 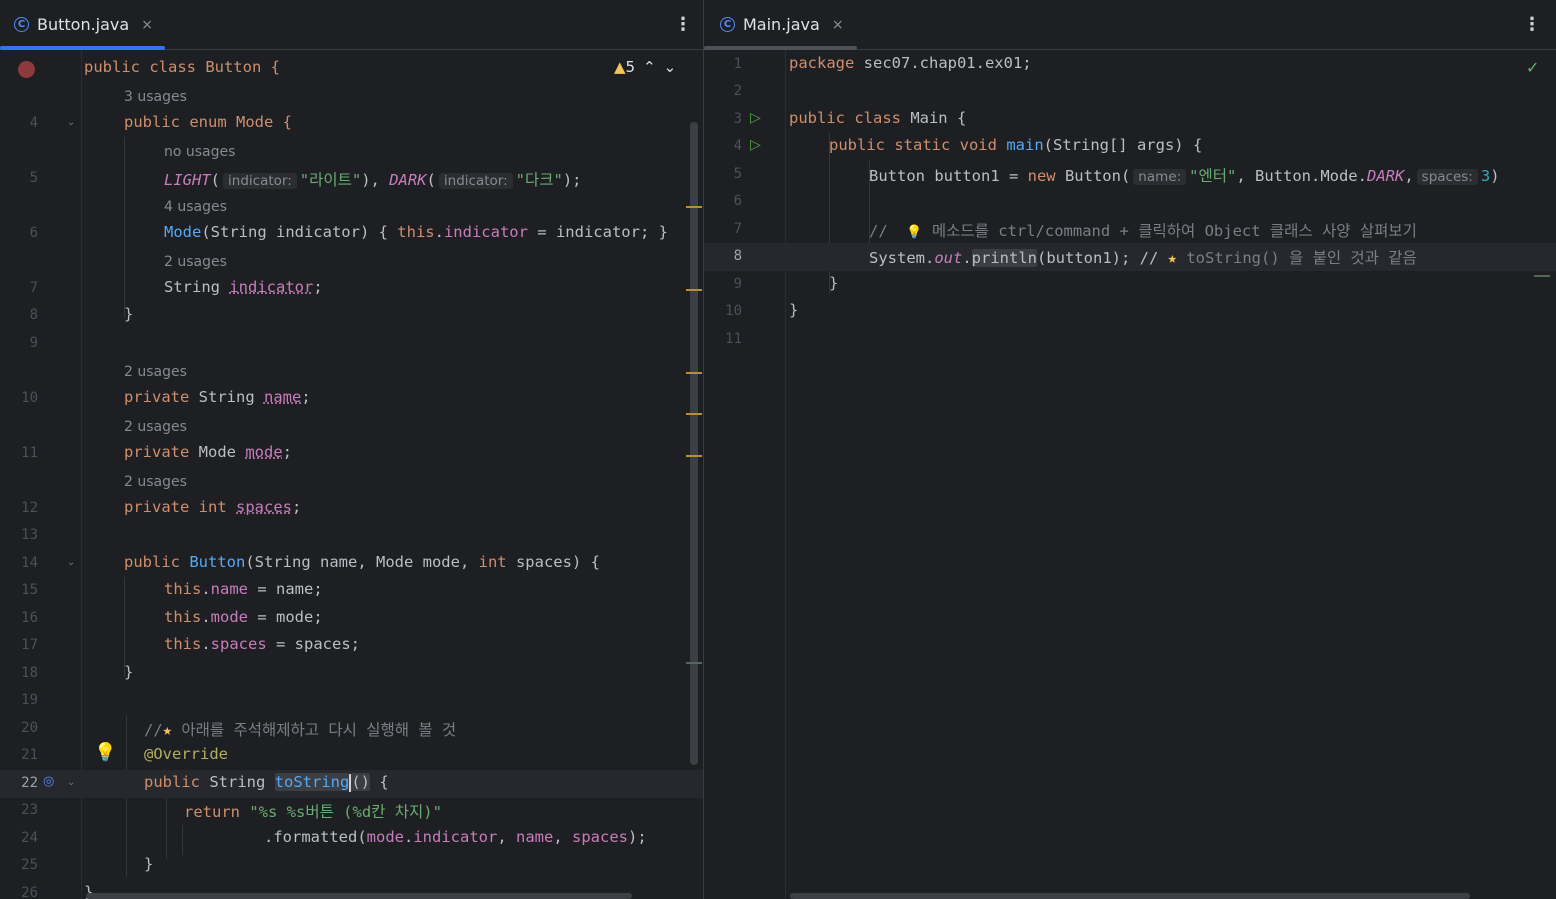 What do you see at coordinates (351, 344) in the screenshot?
I see `code-line: 9` at bounding box center [351, 344].